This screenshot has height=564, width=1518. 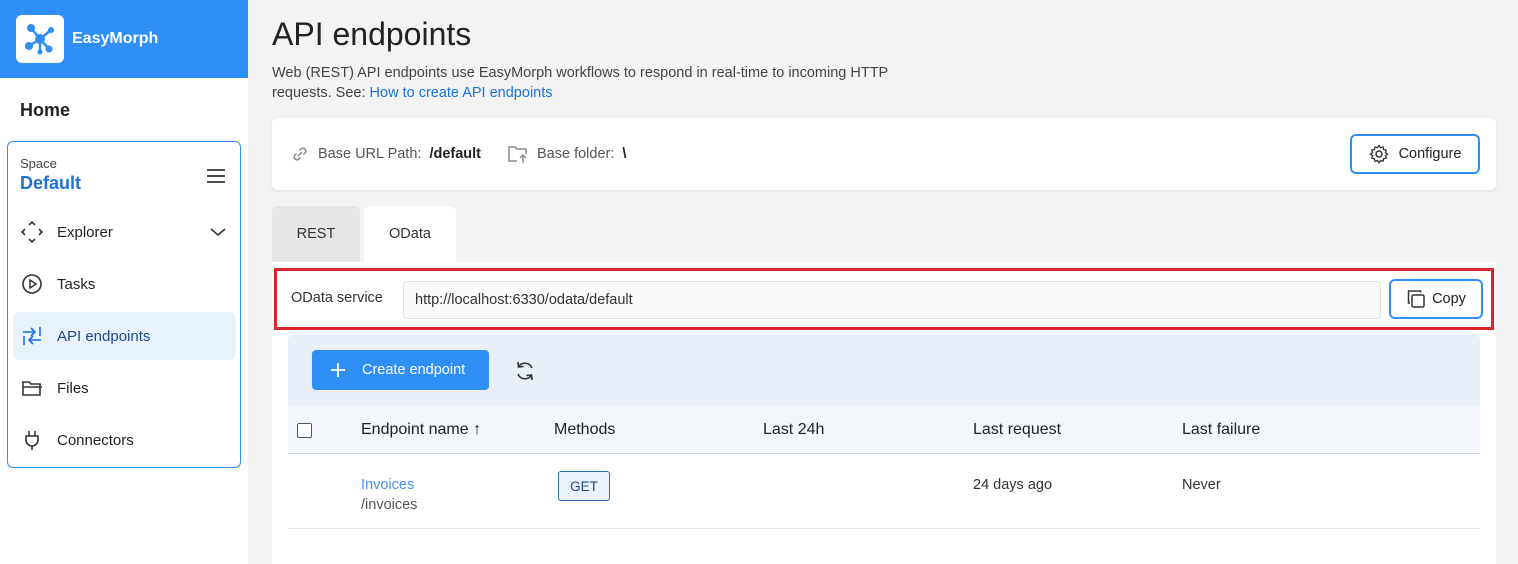 What do you see at coordinates (73, 388) in the screenshot?
I see `sidebar-item-label: Files` at bounding box center [73, 388].